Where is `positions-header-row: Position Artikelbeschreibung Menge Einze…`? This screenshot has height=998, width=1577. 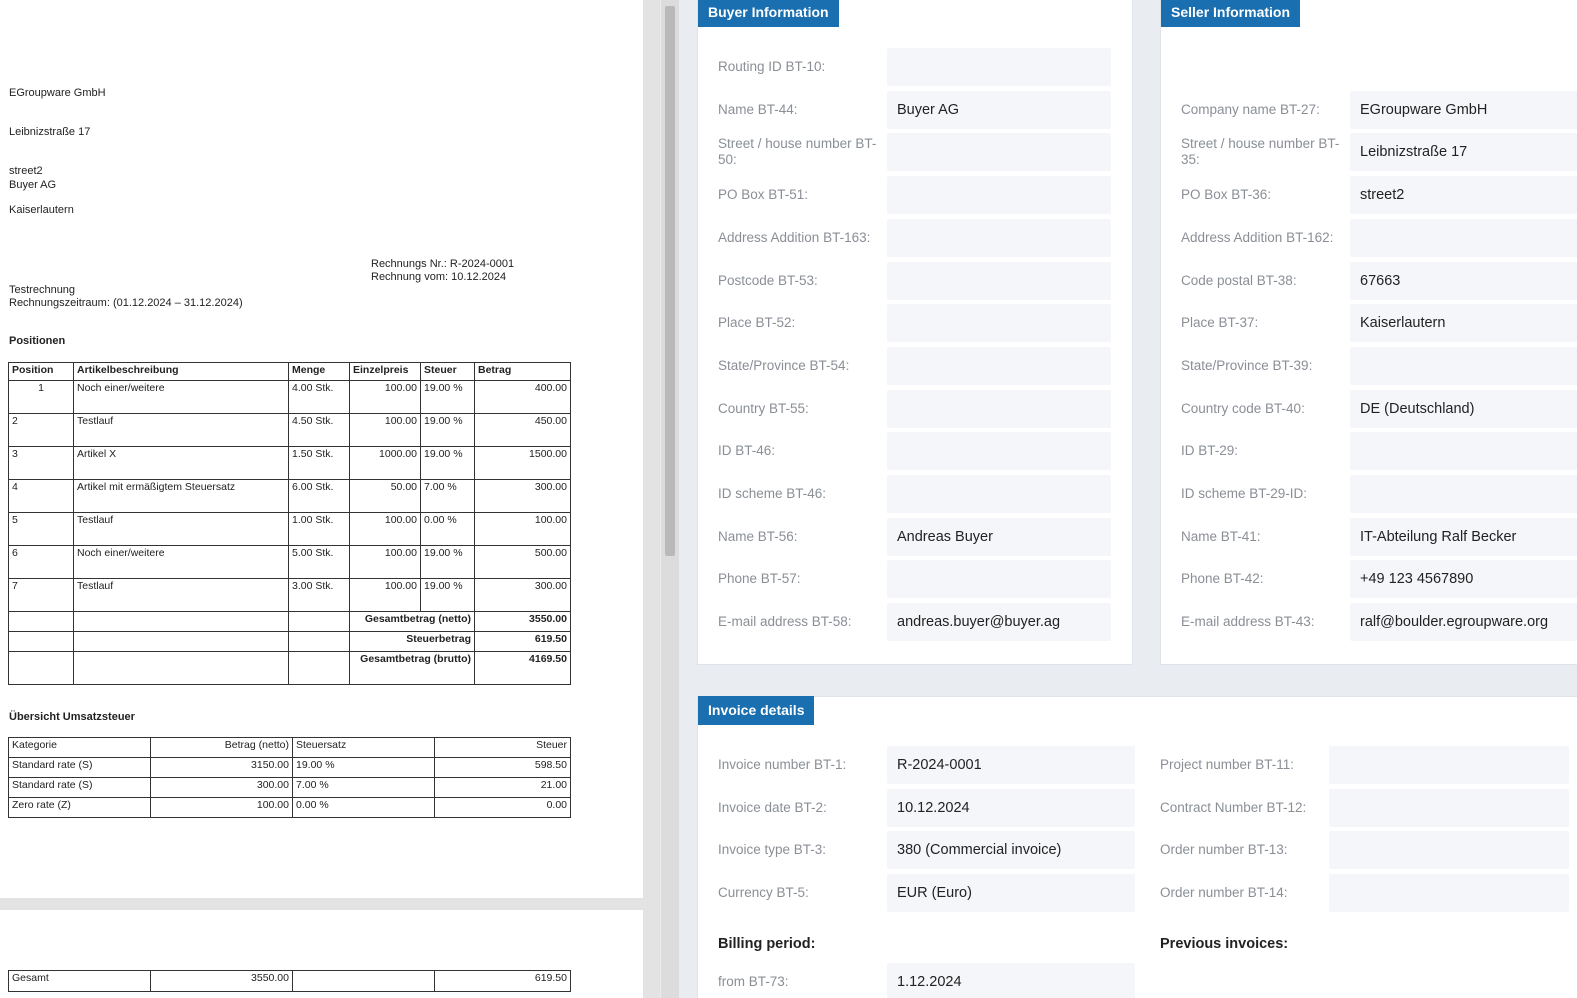
positions-header-row: Position Artikelbeschreibung Menge Einze… is located at coordinates (289, 371).